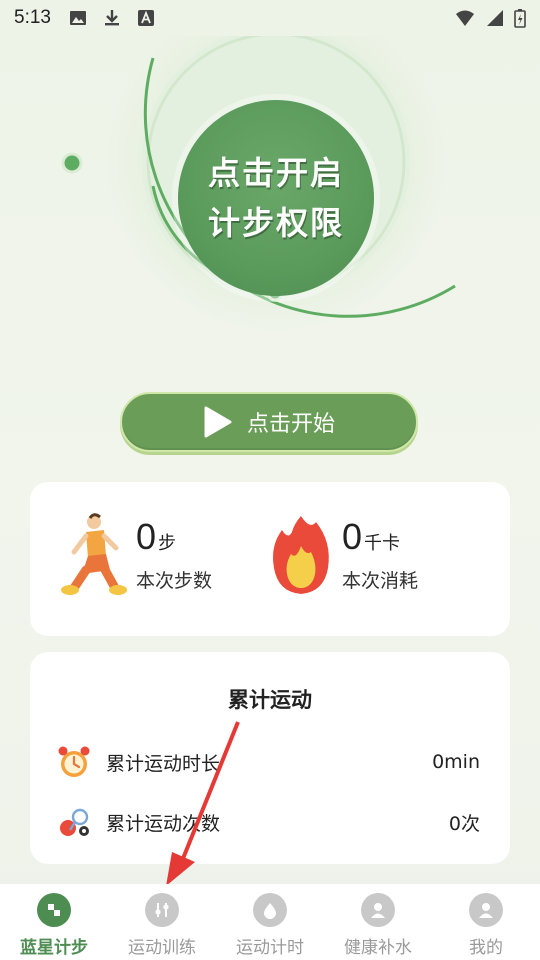 The width and height of the screenshot is (540, 960). Describe the element at coordinates (520, 18) in the screenshot. I see `battery-icon` at that location.